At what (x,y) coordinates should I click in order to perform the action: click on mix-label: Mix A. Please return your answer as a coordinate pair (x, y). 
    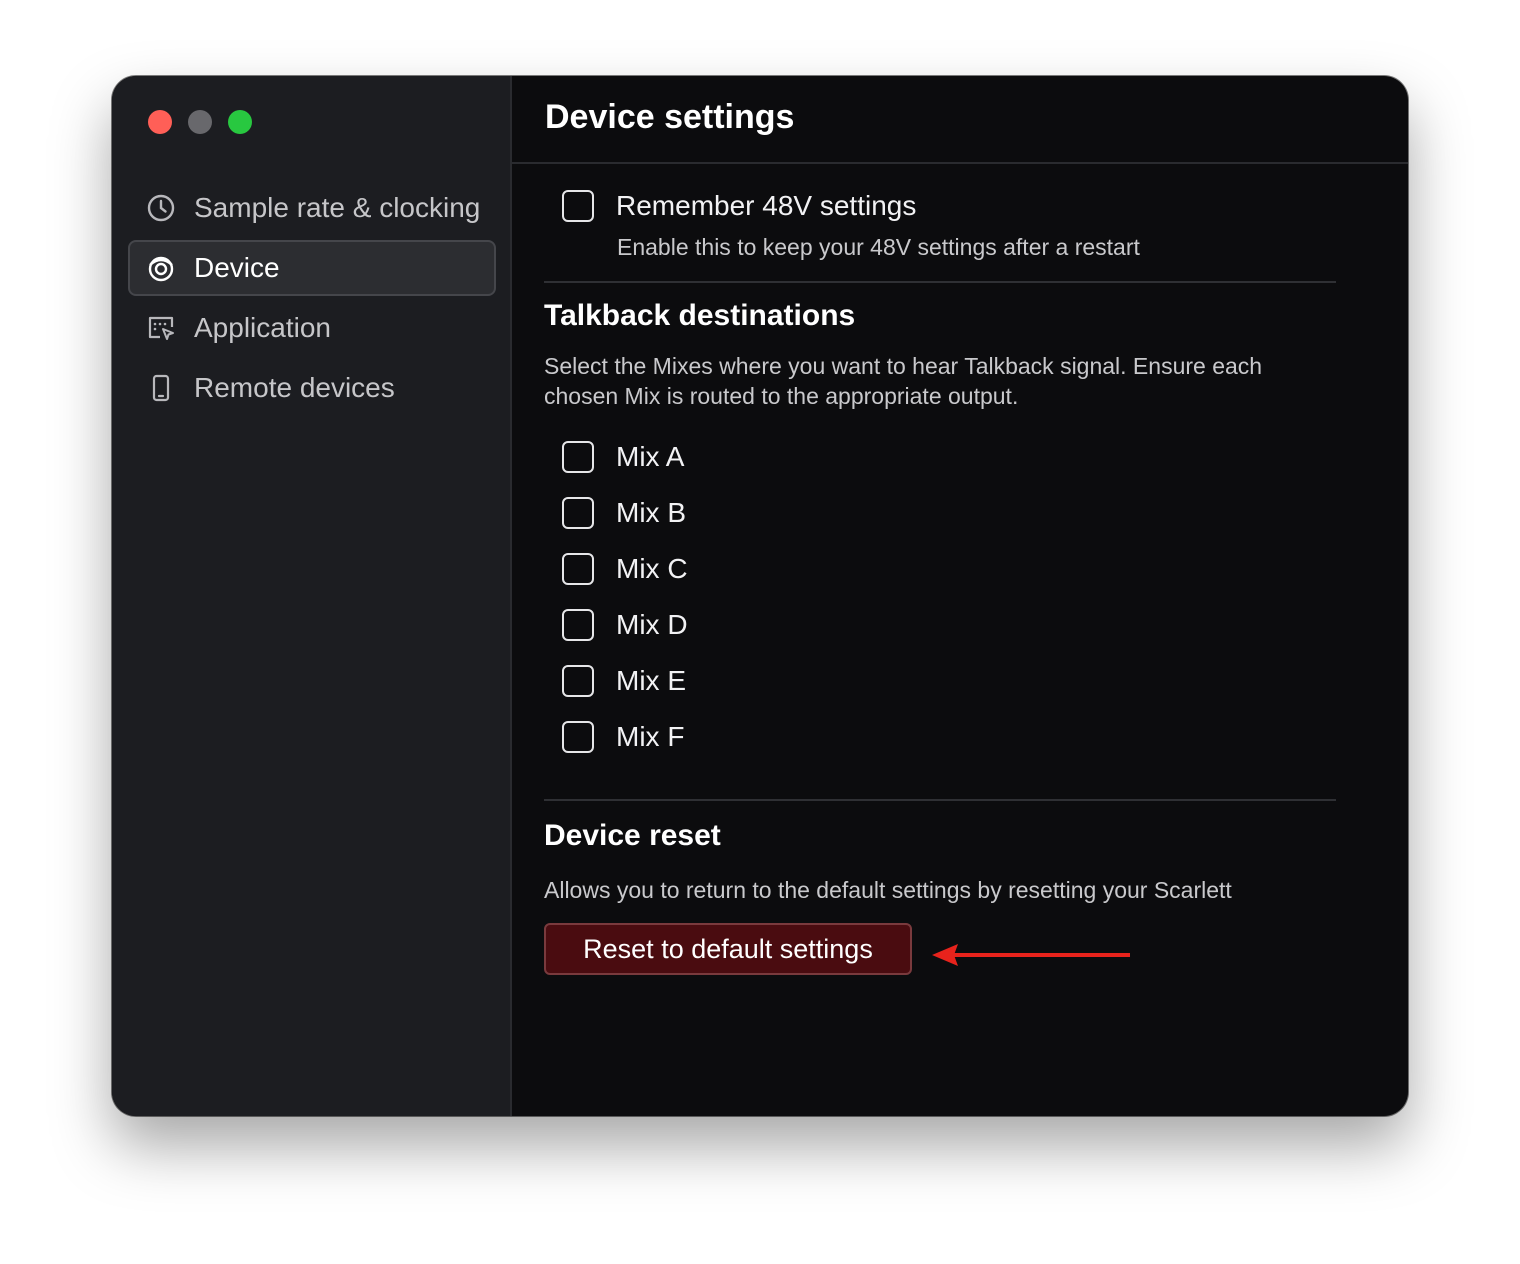
    Looking at the image, I should click on (650, 456).